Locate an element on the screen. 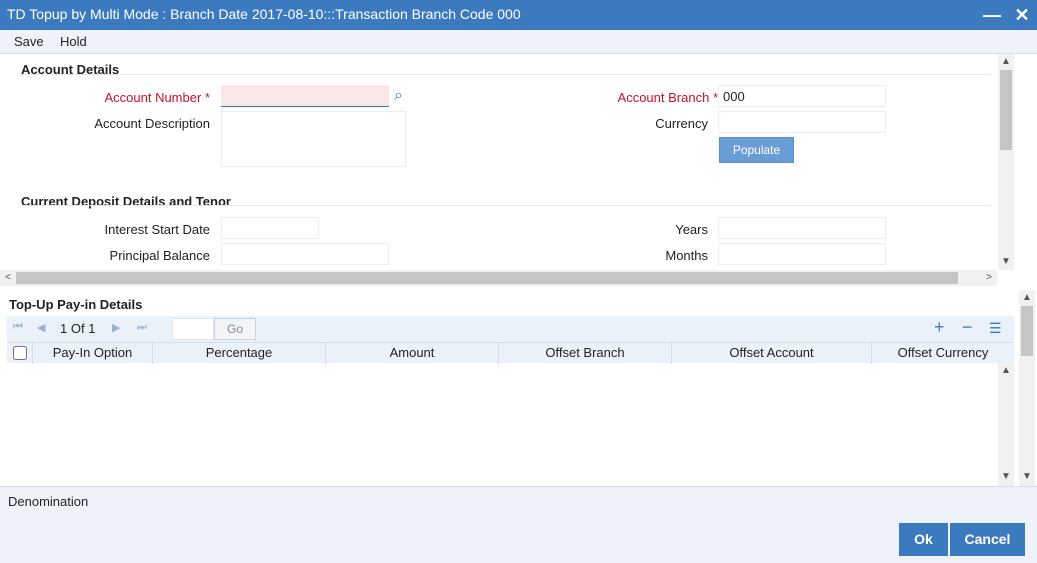 The image size is (1037, 563). account-number-label: Account Number * is located at coordinates (157, 97).